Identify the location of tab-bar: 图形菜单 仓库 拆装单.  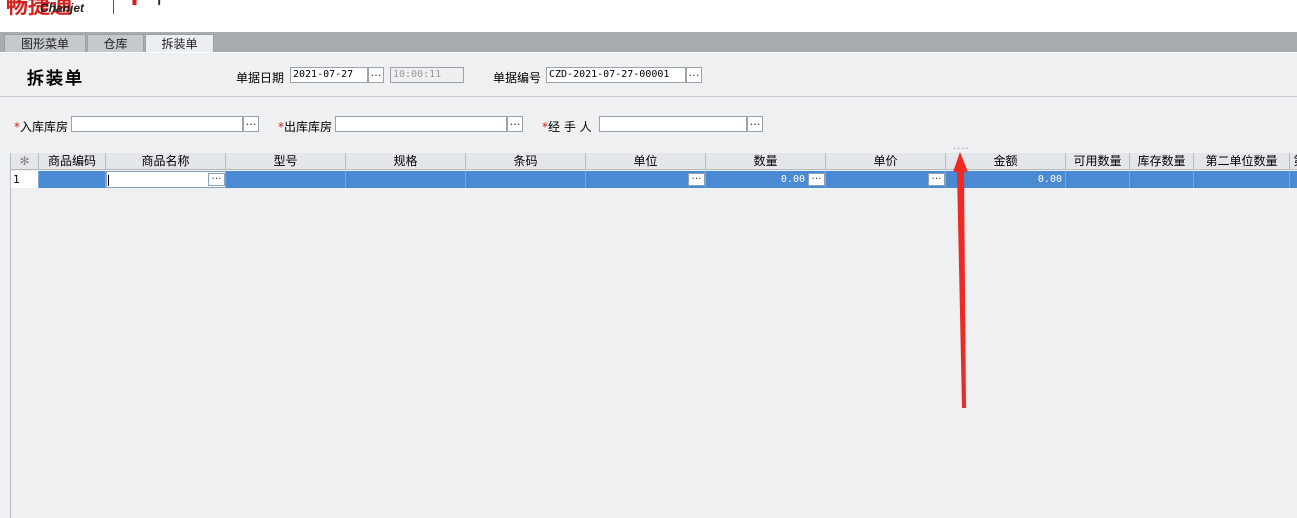
(648, 42).